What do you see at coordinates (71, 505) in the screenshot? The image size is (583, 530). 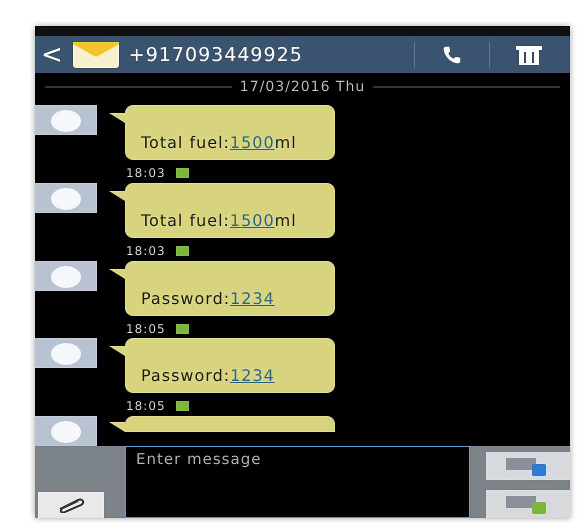 I see `attach-button` at bounding box center [71, 505].